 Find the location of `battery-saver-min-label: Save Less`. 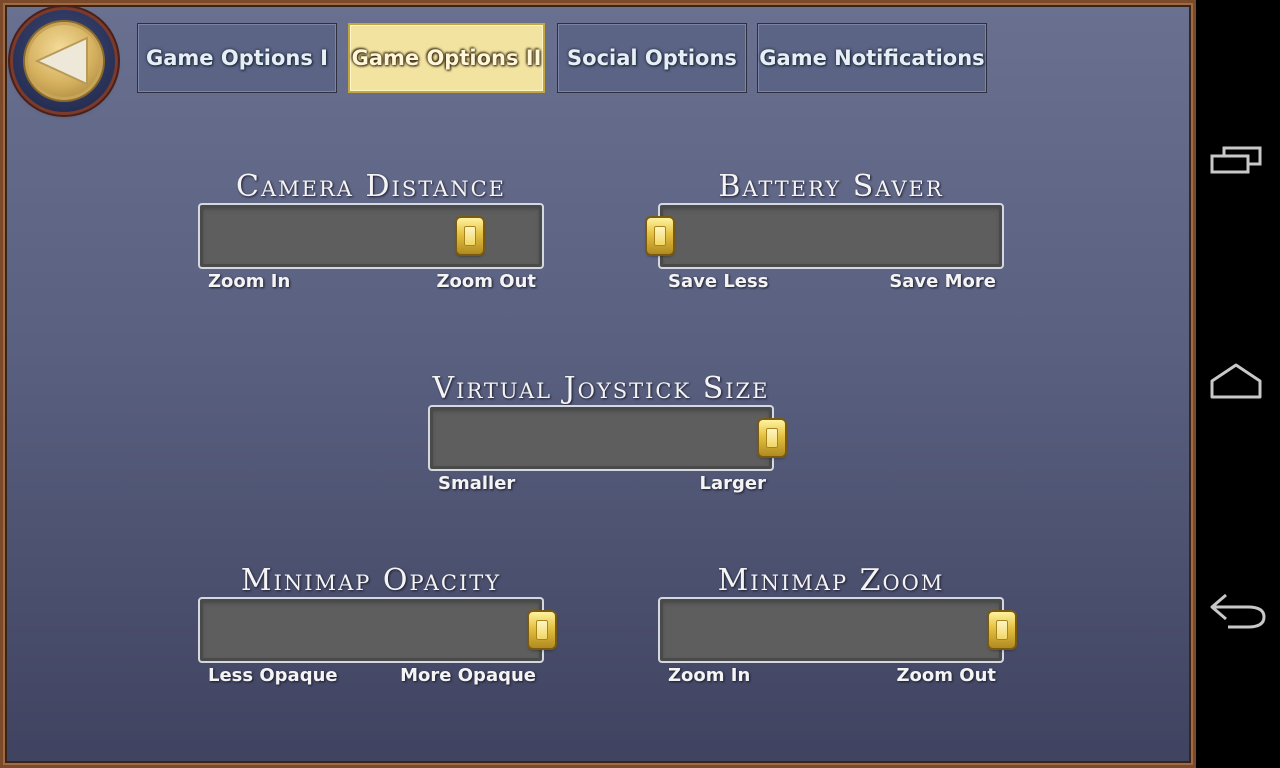

battery-saver-min-label: Save Less is located at coordinates (718, 281).